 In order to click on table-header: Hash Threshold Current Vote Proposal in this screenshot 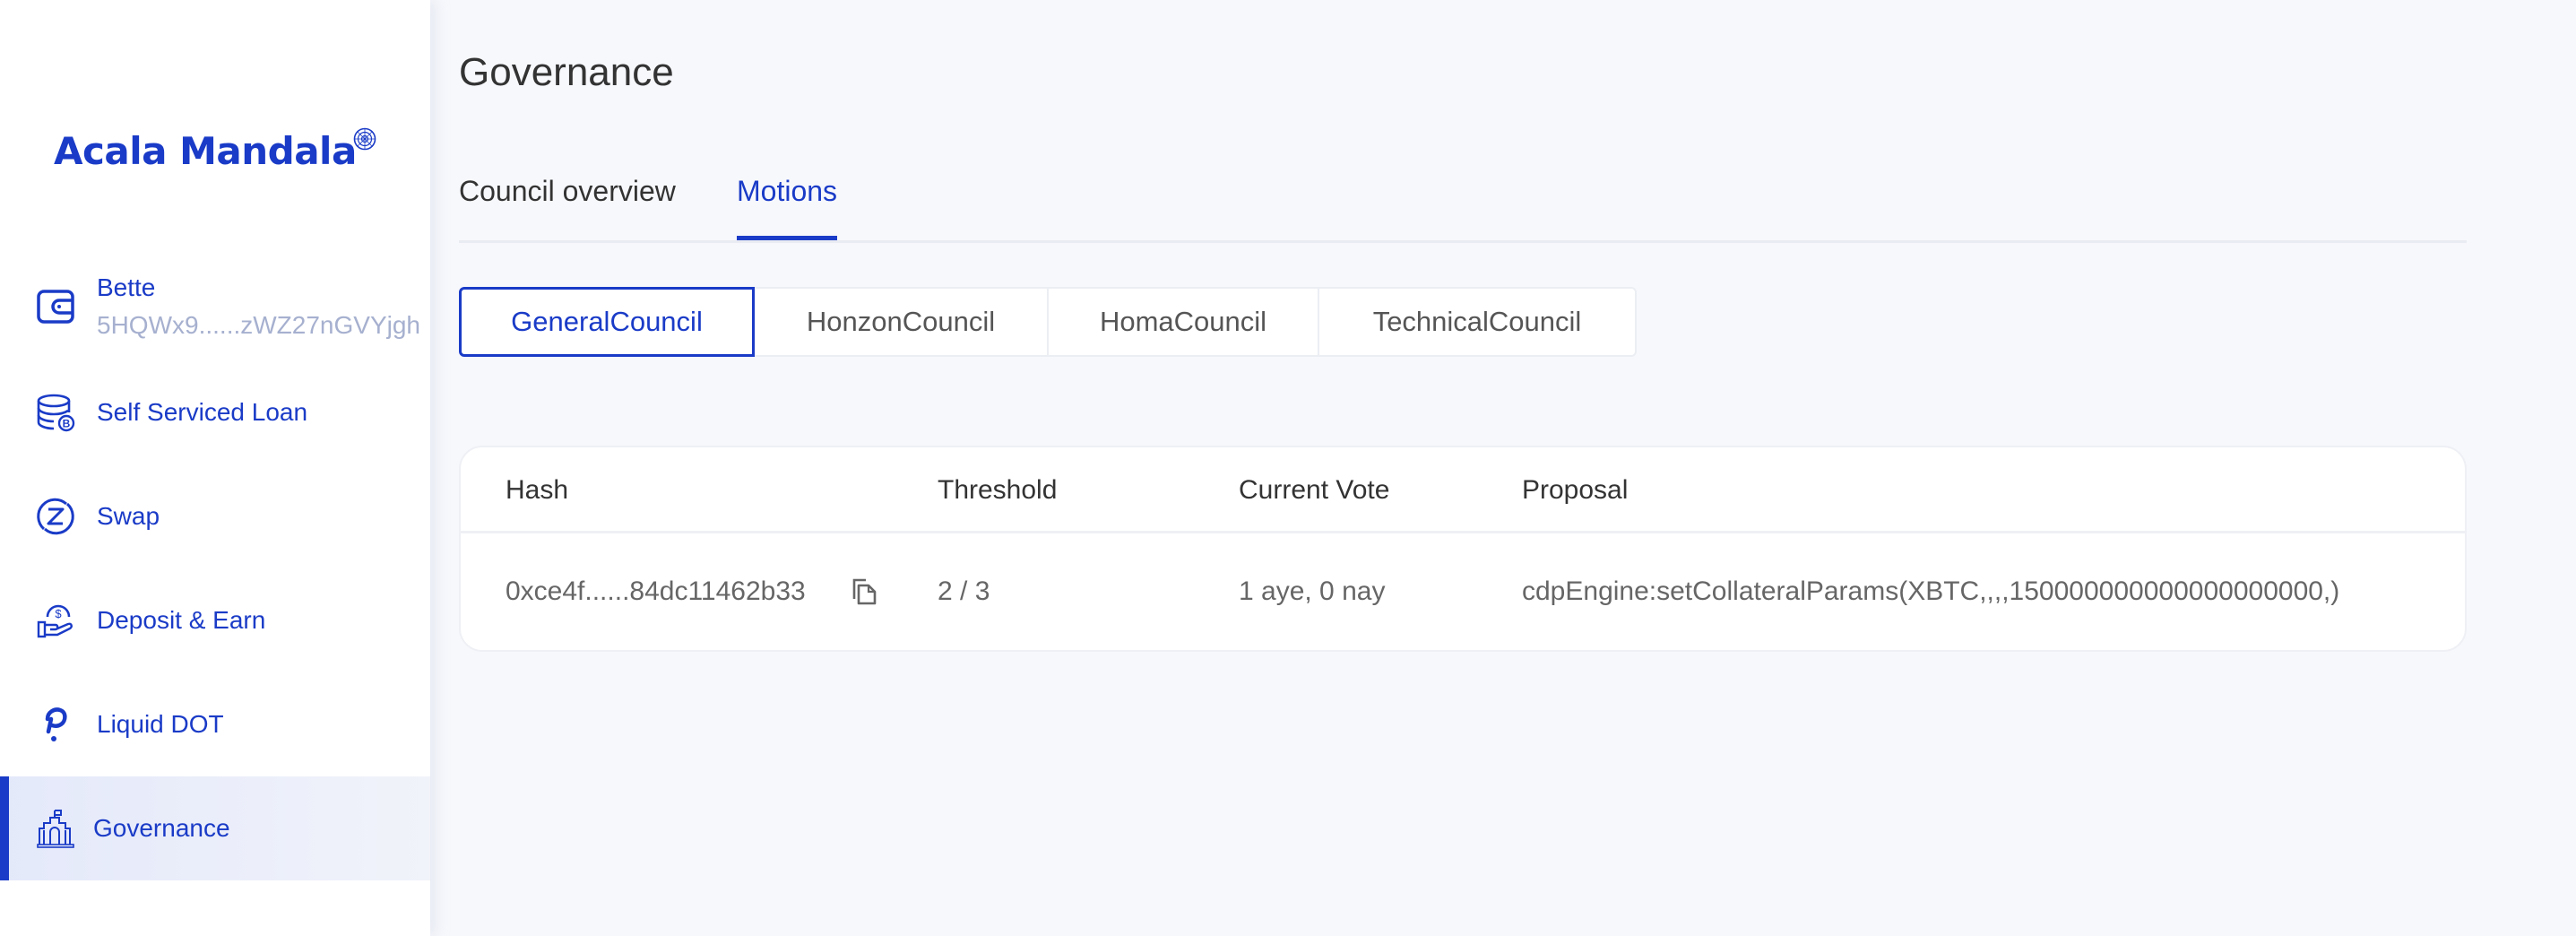, I will do `click(1463, 490)`.